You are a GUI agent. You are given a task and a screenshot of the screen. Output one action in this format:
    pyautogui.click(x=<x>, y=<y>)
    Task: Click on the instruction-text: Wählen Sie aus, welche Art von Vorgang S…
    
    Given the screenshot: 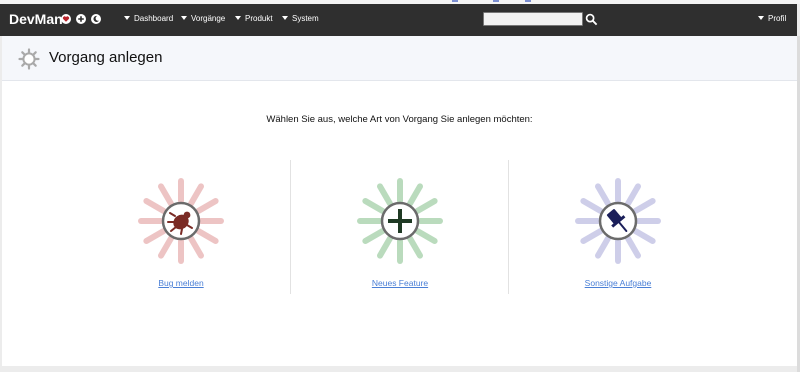 What is the action you would take?
    pyautogui.click(x=399, y=119)
    